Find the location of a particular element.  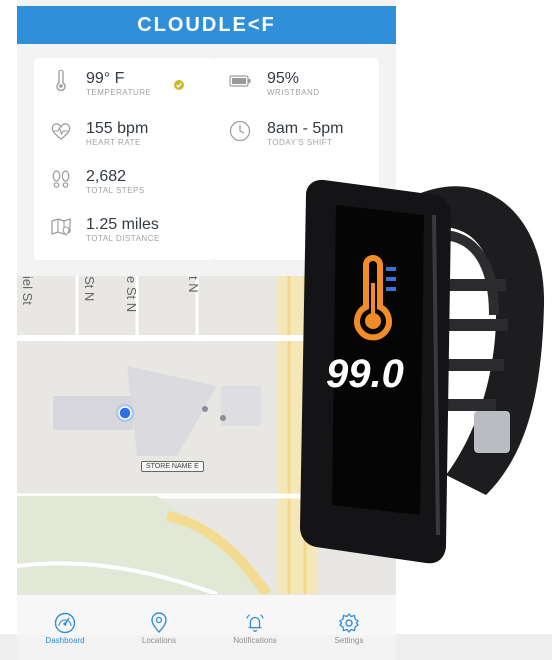

nav-dashboard: Dashboard is located at coordinates (65, 620).